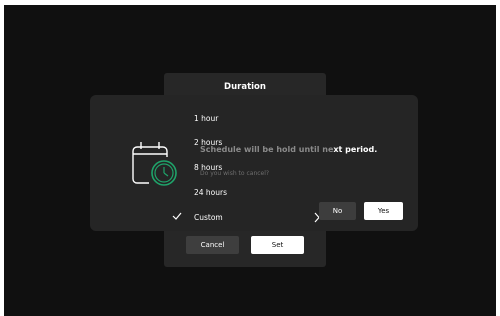 This screenshot has width=500, height=316. What do you see at coordinates (337, 211) in the screenshot?
I see `no-button: No` at bounding box center [337, 211].